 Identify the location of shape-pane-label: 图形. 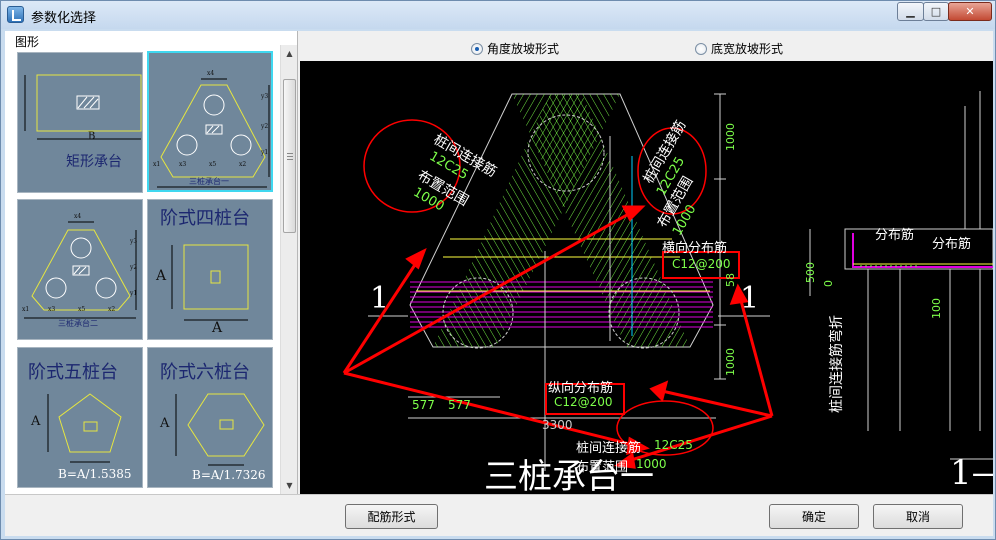
(27, 42).